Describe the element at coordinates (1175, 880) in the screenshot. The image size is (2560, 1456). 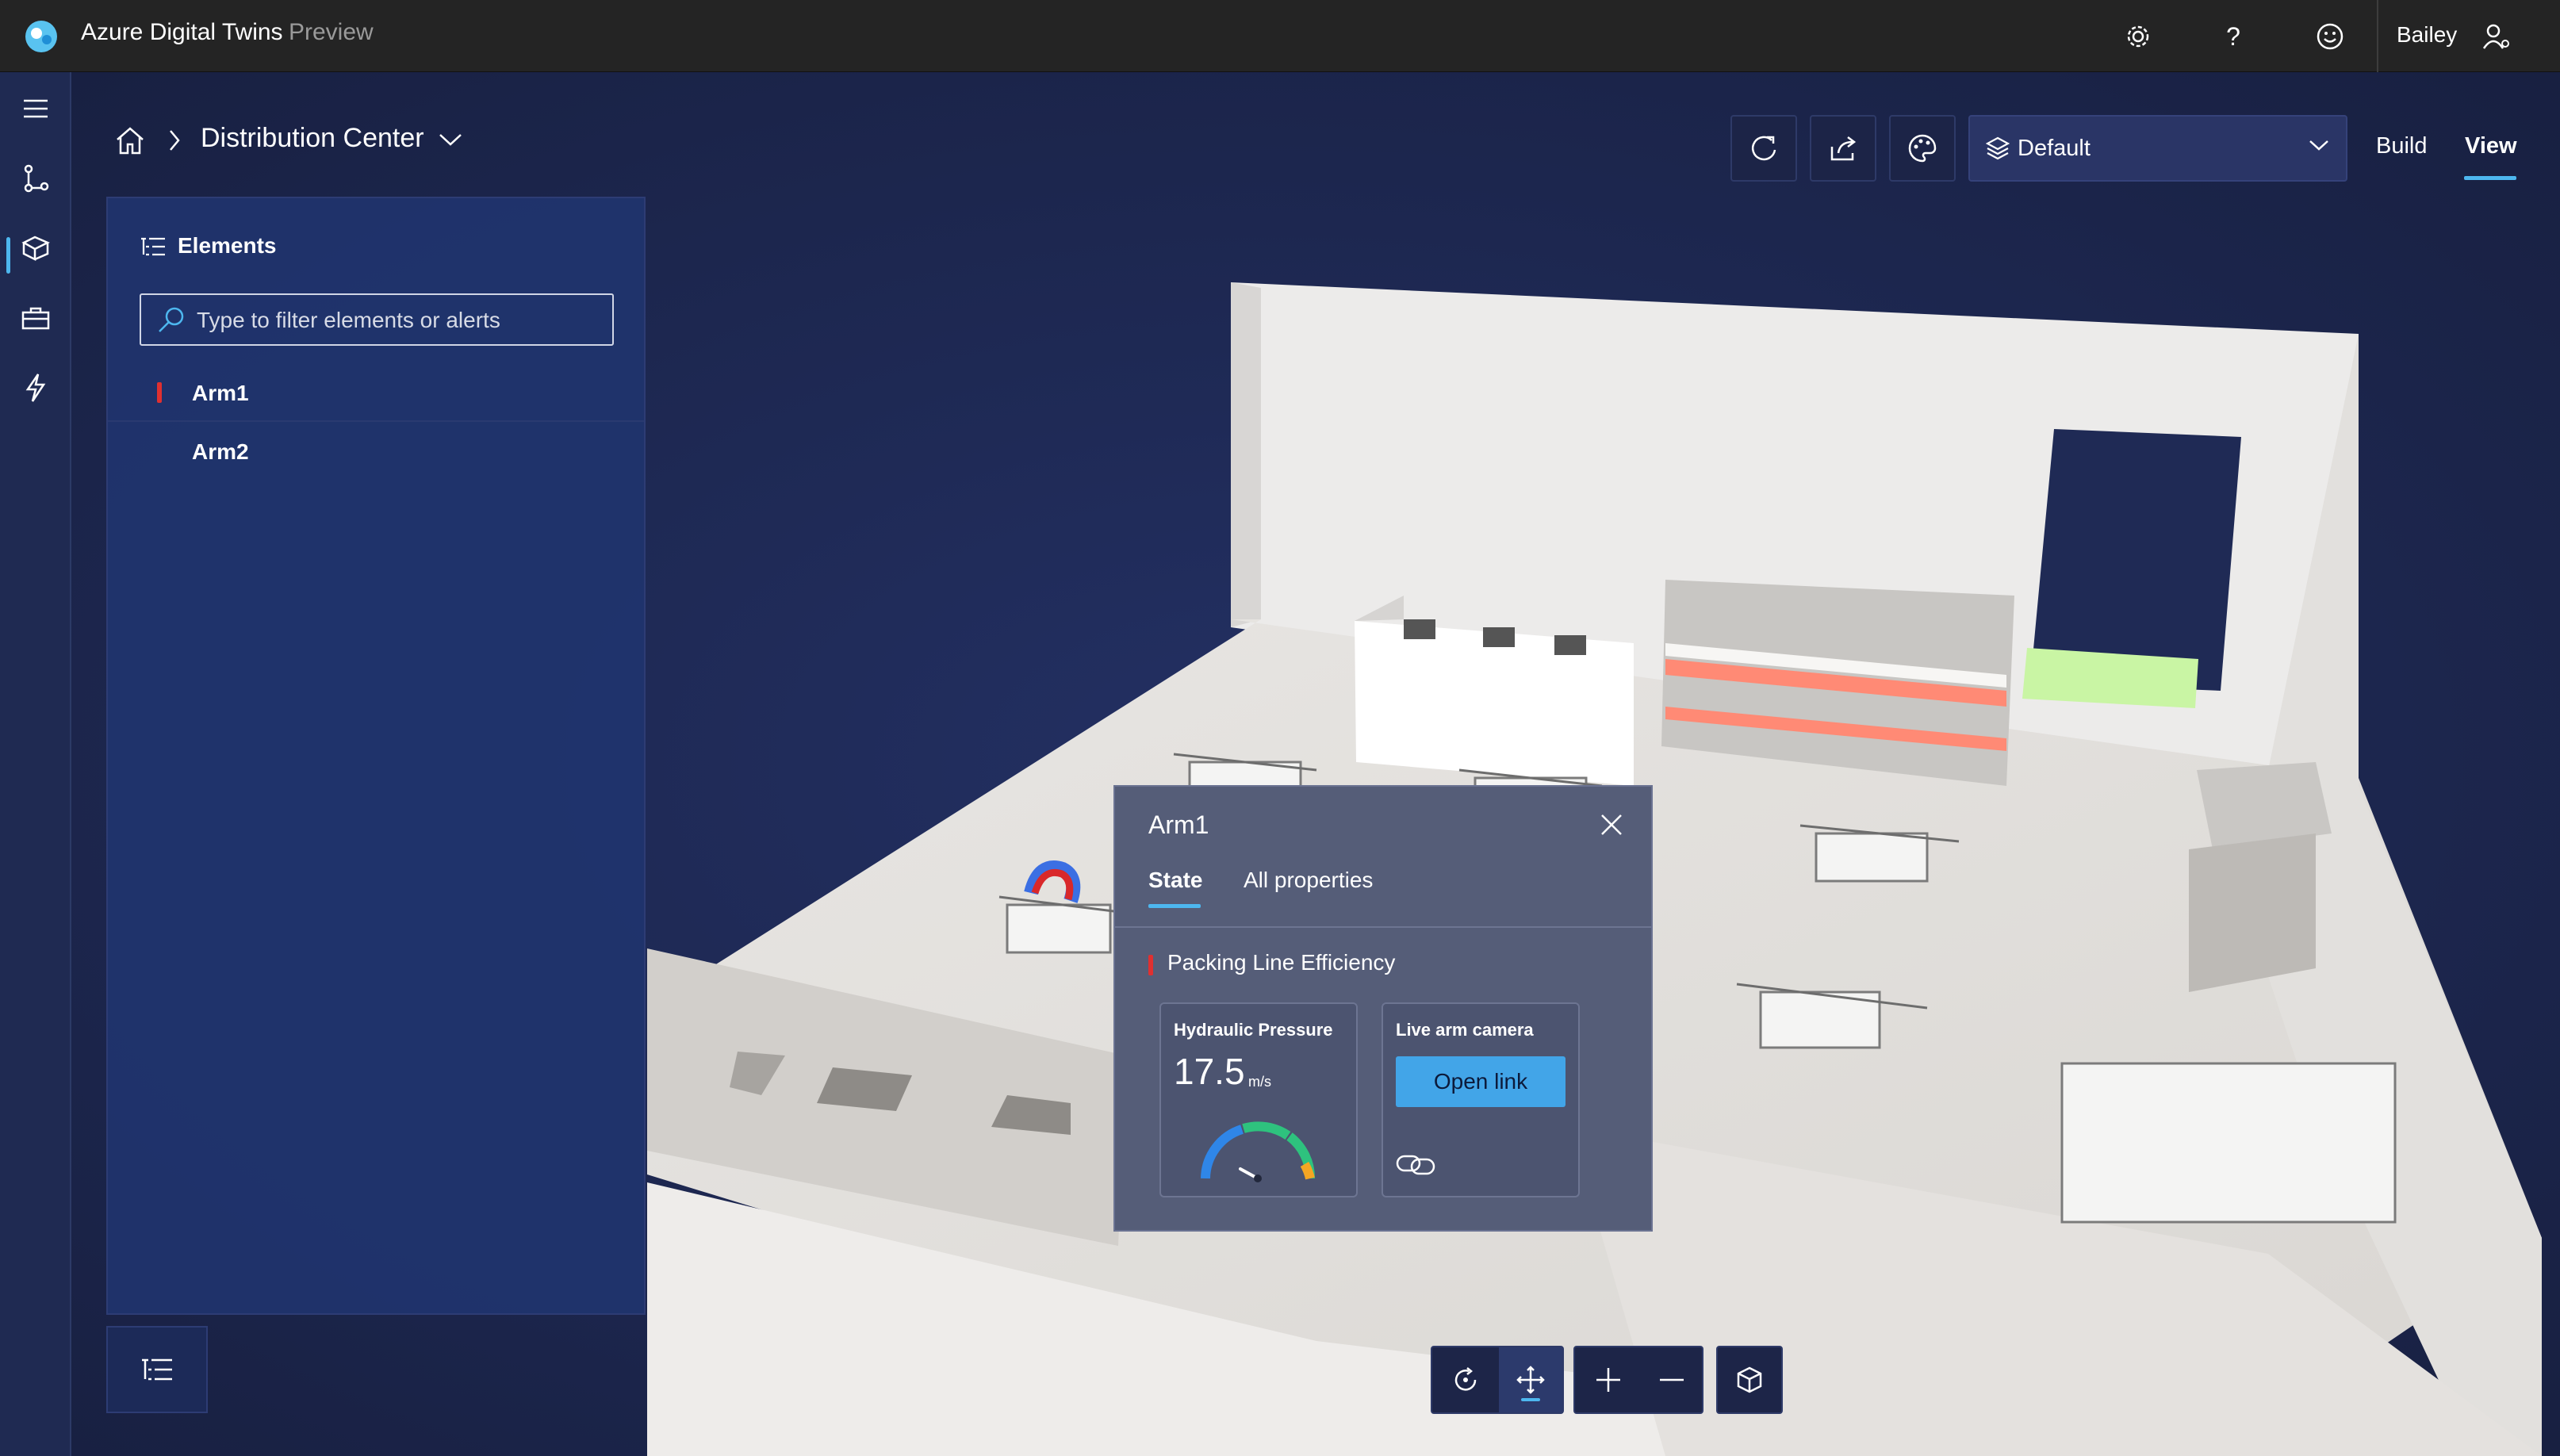
I see `tab-state: State` at that location.